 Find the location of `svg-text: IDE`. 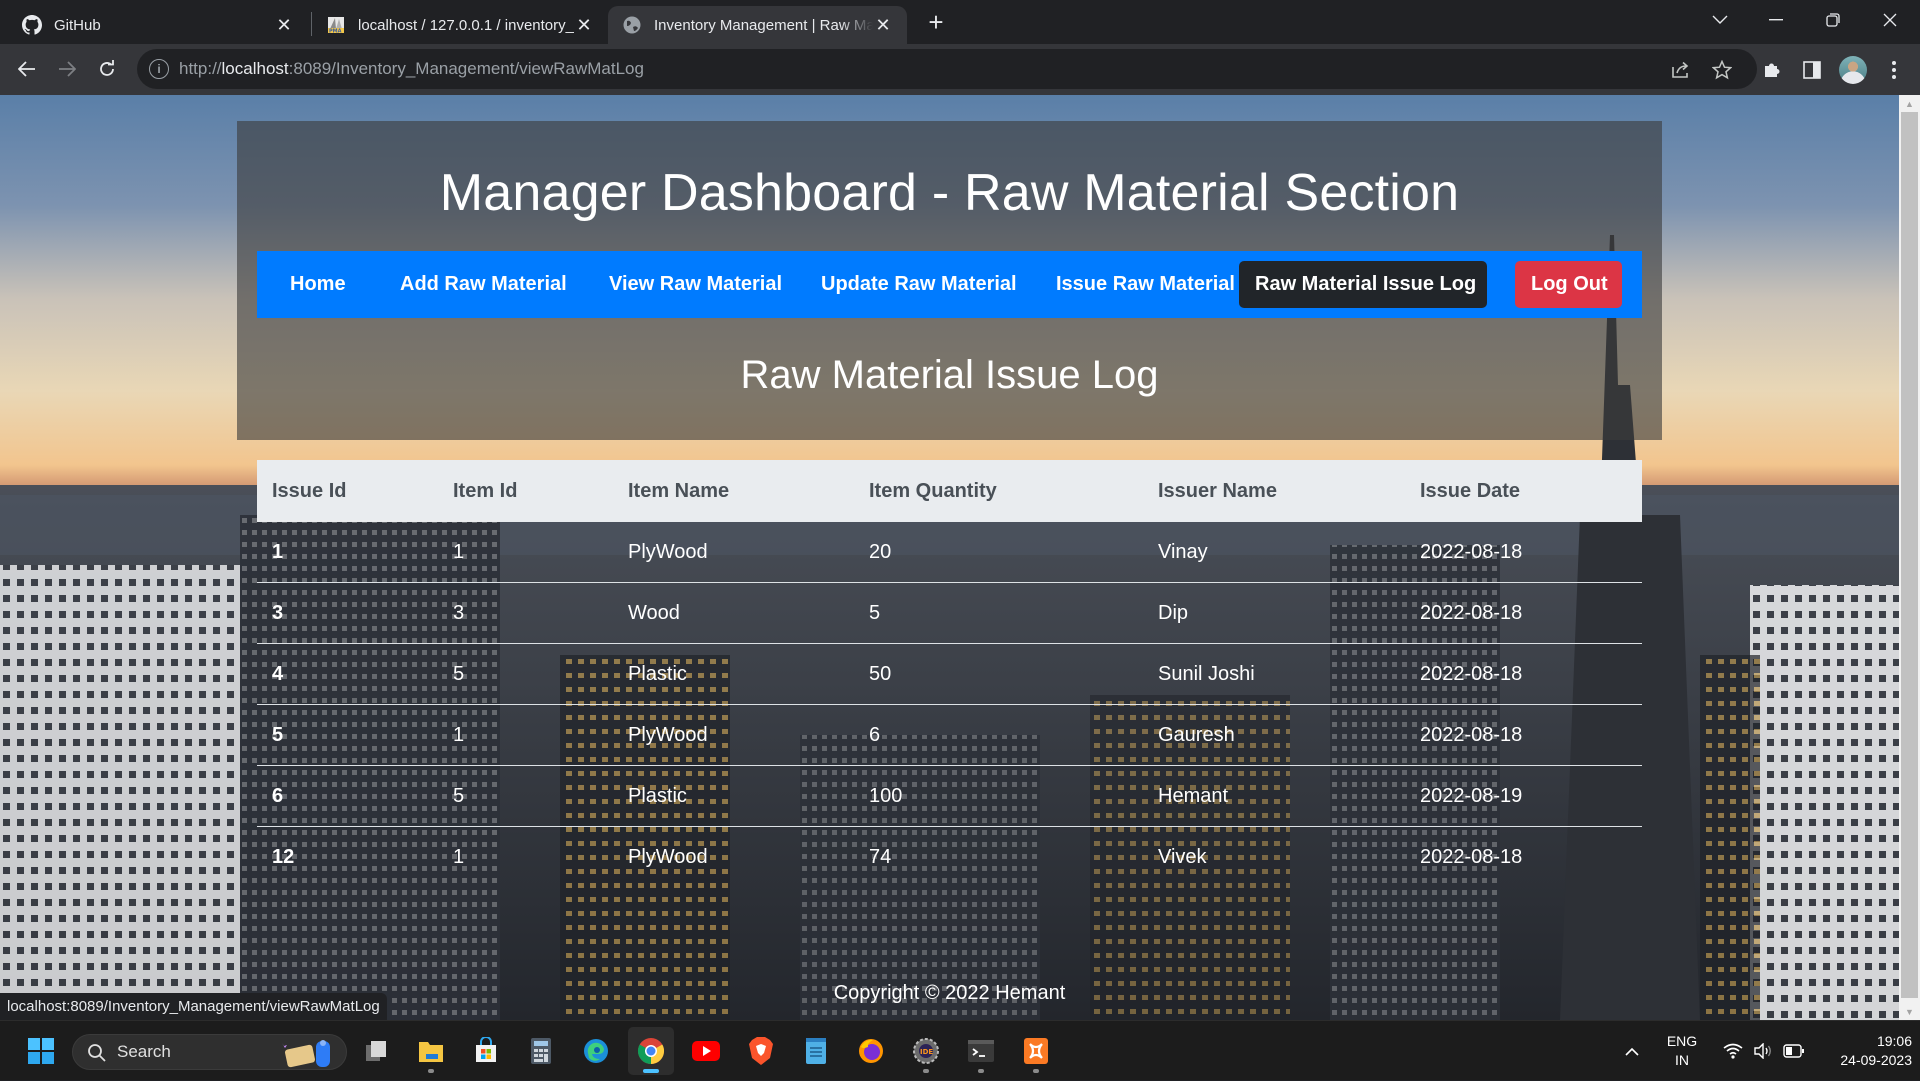

svg-text: IDE is located at coordinates (926, 1052).